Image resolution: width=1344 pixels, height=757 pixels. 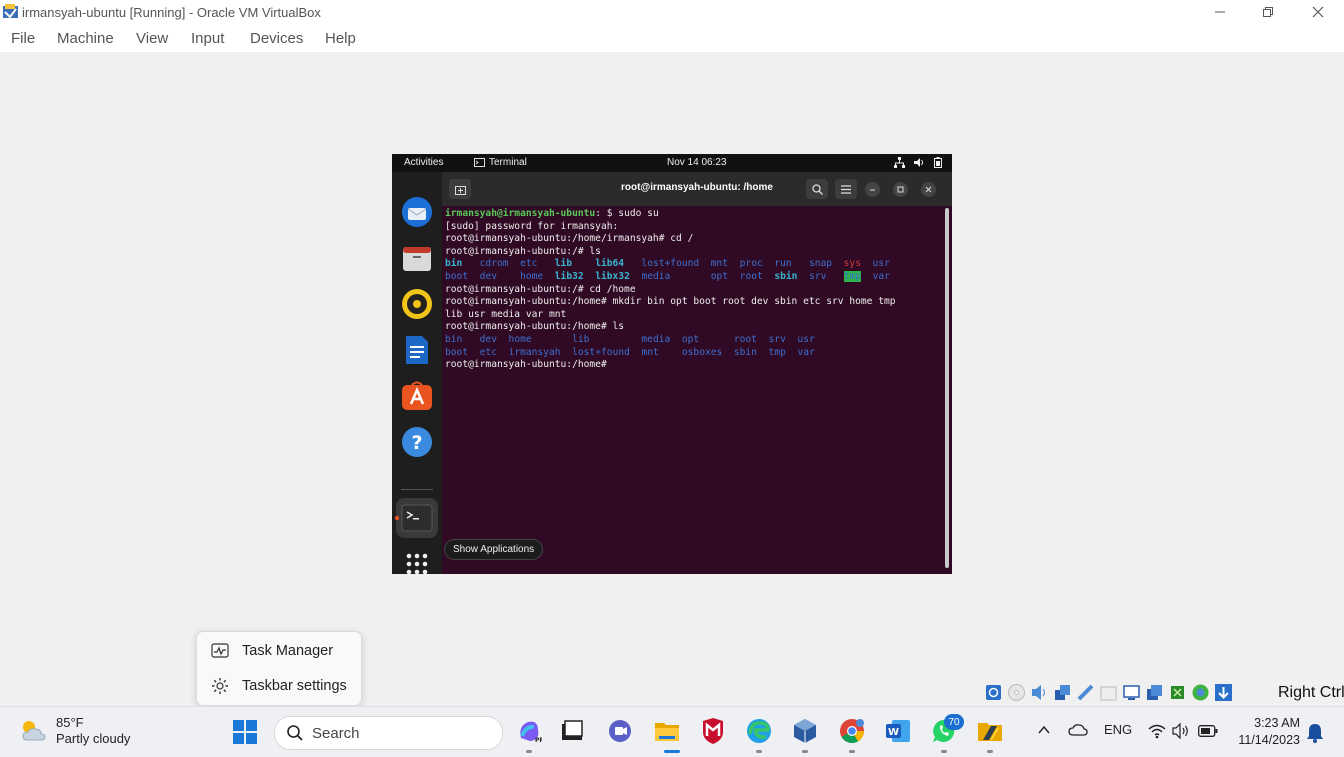 What do you see at coordinates (417, 258) in the screenshot?
I see `files-icon` at bounding box center [417, 258].